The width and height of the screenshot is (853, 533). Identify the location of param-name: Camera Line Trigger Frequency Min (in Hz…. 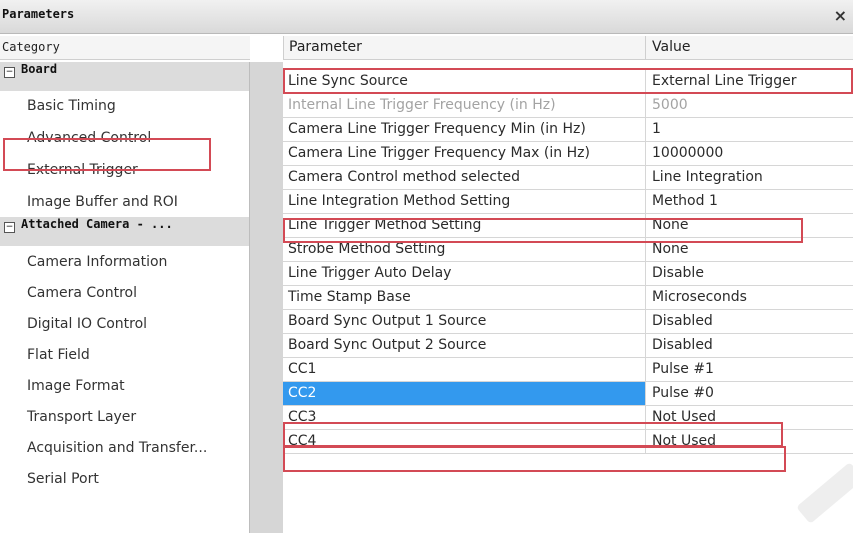
(437, 129).